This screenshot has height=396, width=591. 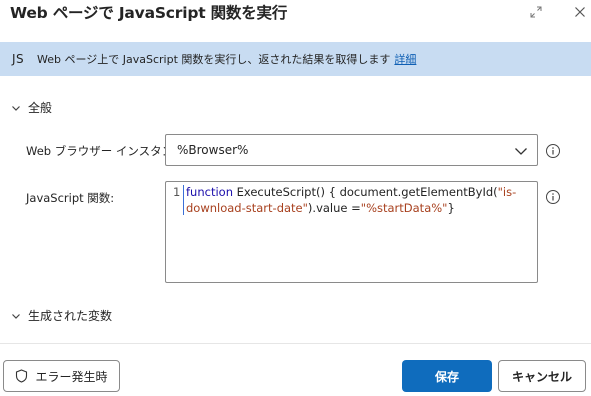 I want to click on on-error-button: エラー発生時, so click(x=61, y=376).